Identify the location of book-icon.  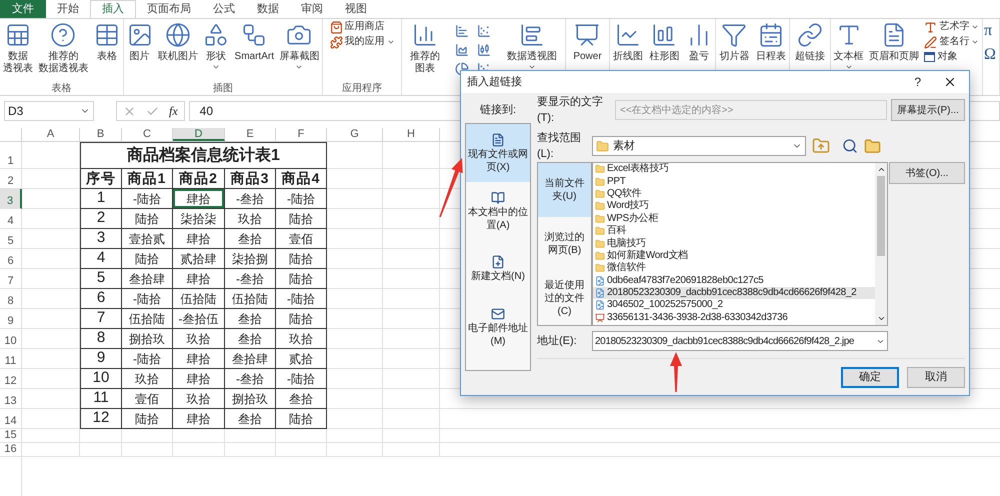
(498, 197).